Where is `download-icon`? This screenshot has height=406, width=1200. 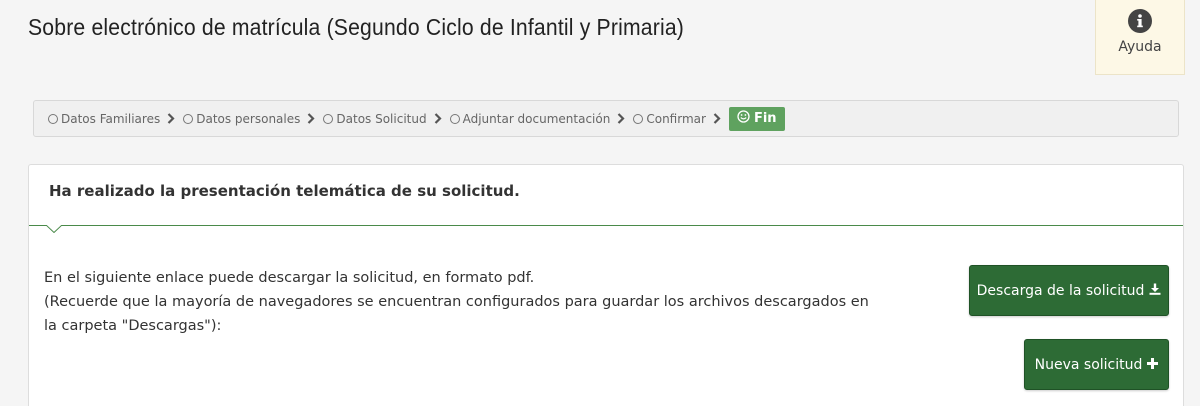
download-icon is located at coordinates (1155, 291).